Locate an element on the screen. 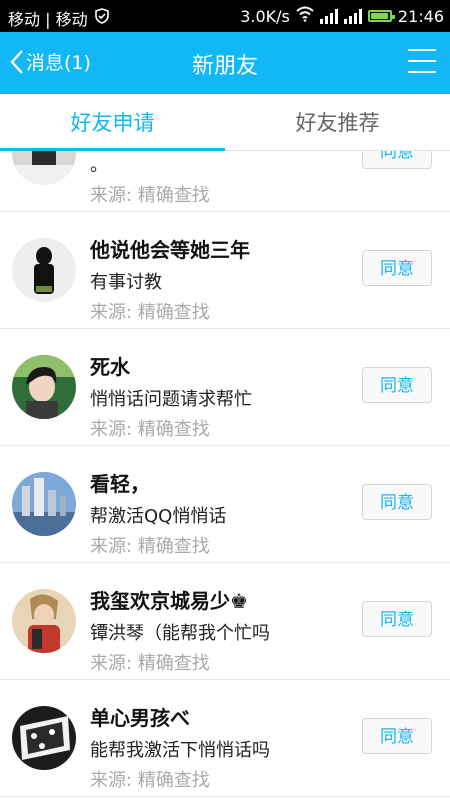 This screenshot has width=450, height=800. list-item: 。 来源: 精确查找 同意 is located at coordinates (225, 181).